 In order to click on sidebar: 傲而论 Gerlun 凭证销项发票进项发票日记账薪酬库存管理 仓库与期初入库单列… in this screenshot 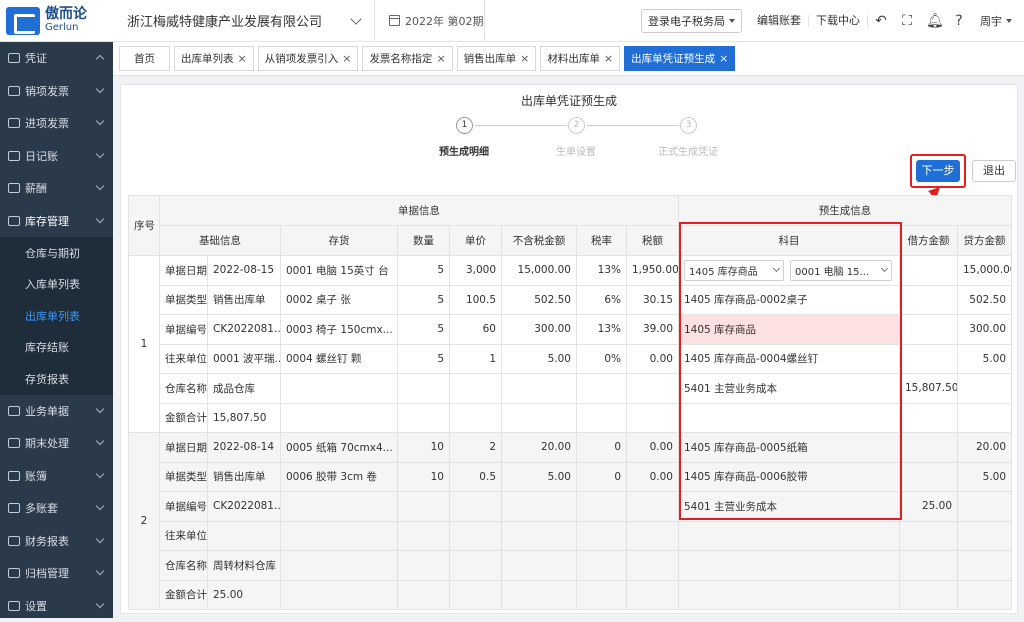, I will do `click(56, 309)`.